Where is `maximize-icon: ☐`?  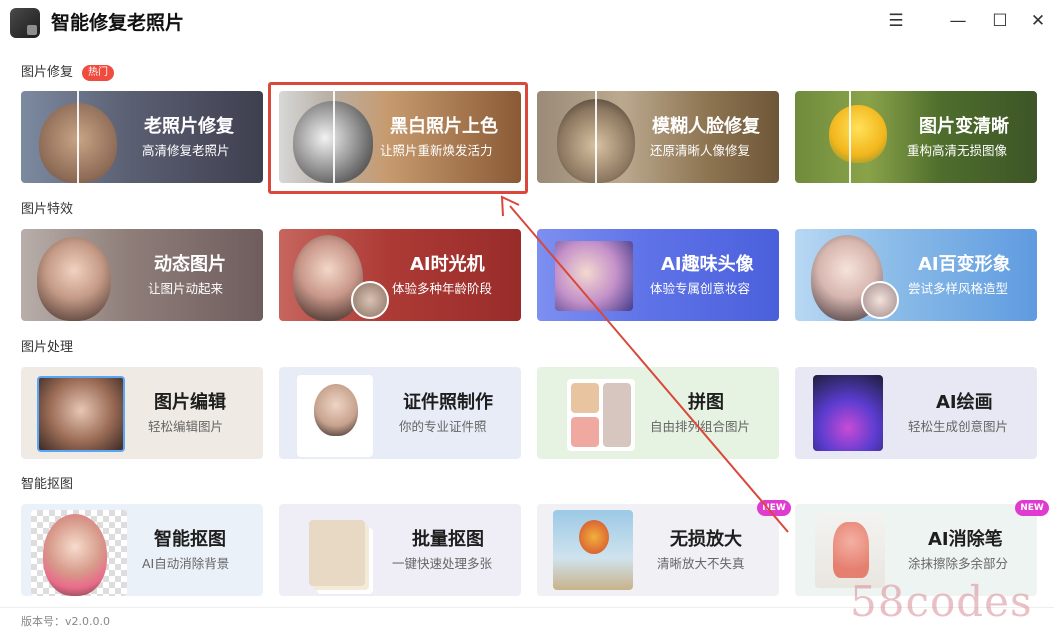 maximize-icon: ☐ is located at coordinates (1000, 21).